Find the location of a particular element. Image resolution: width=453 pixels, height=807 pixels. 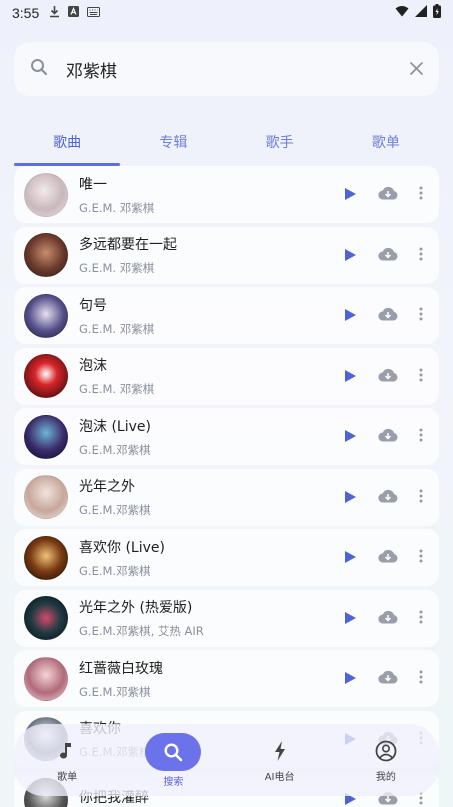

song-row: 光年之外 G.E.M.邓紫棋 is located at coordinates (226, 497).